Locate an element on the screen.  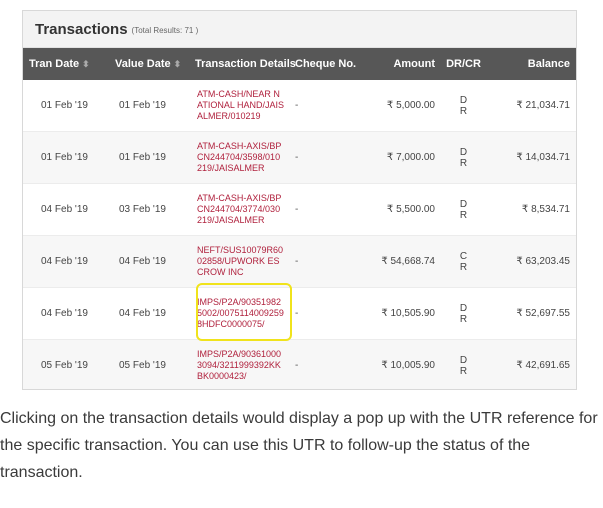
transaction-details-link: NEFT/SUS10079R6002858/UPWORK ESCROW INC is located at coordinates (241, 261).